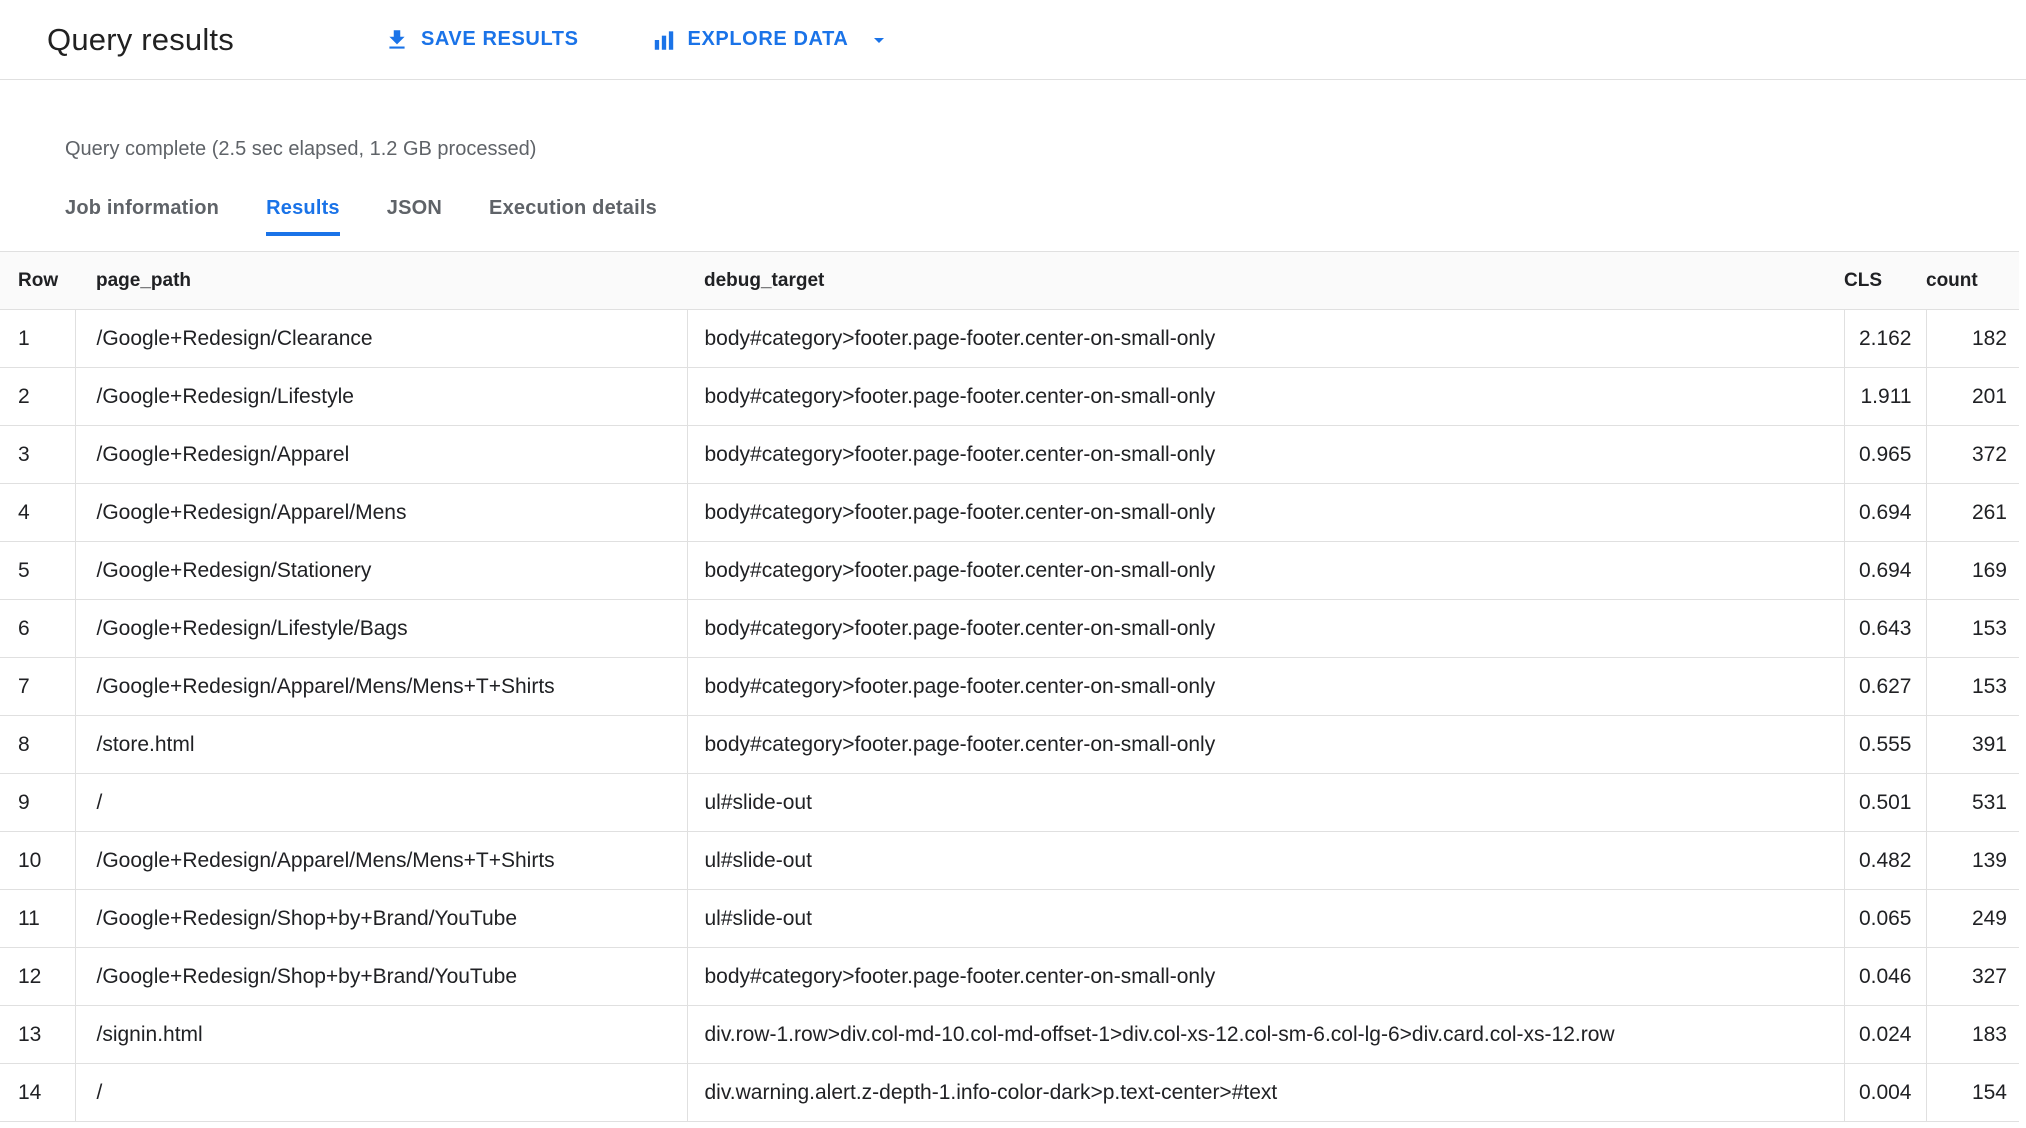  I want to click on cls-cell: 0.024, so click(1885, 1034).